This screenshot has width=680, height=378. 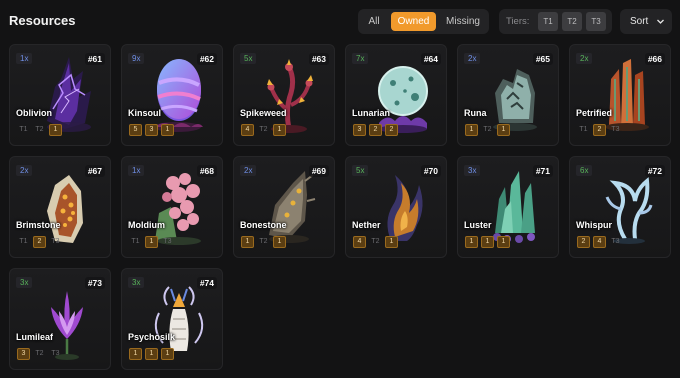 What do you see at coordinates (318, 171) in the screenshot?
I see `resource-number: #69` at bounding box center [318, 171].